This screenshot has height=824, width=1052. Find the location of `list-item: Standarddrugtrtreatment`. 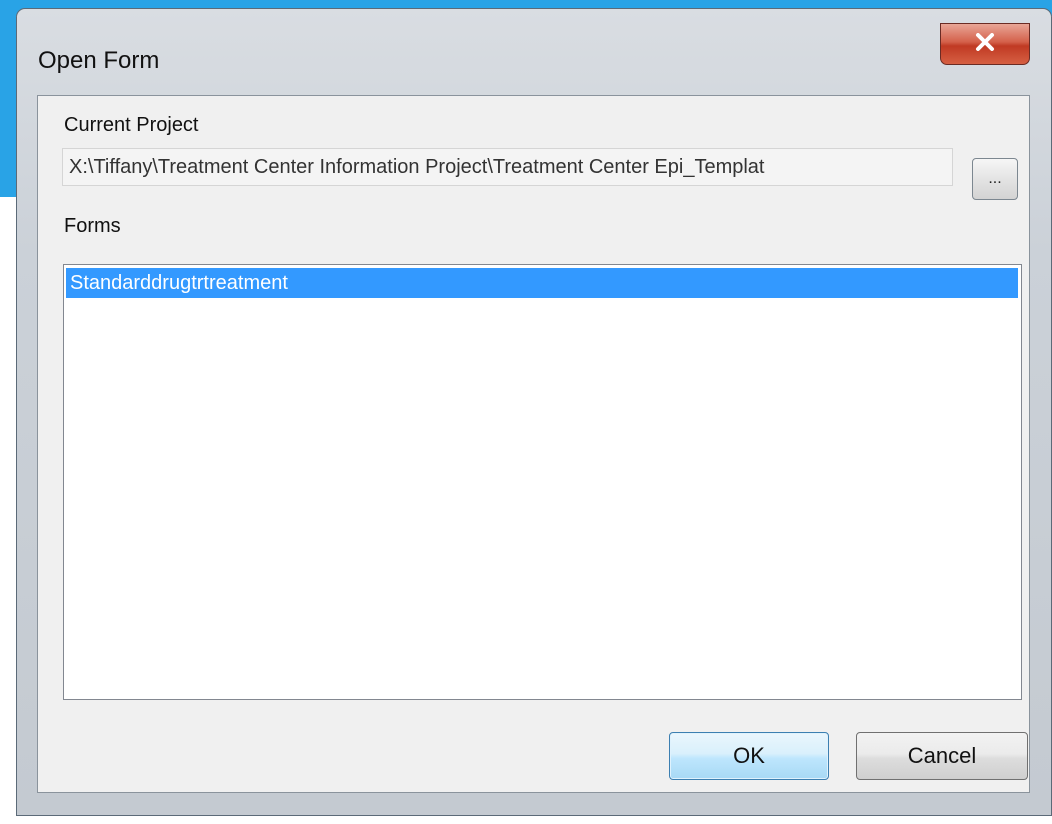

list-item: Standarddrugtrtreatment is located at coordinates (542, 283).